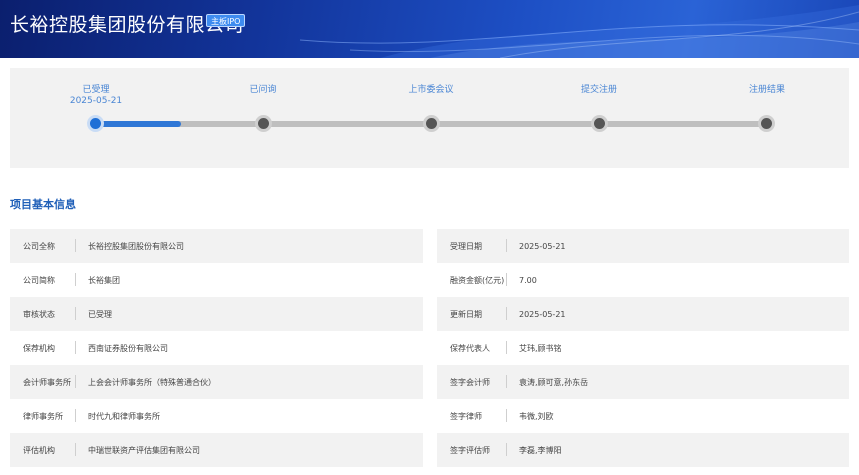 This screenshot has width=859, height=475. What do you see at coordinates (43, 347) in the screenshot?
I see `info-key: 保荐机构` at bounding box center [43, 347].